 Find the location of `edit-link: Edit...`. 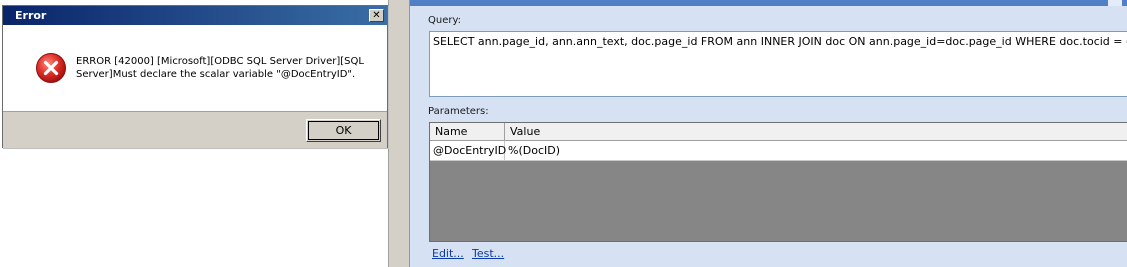

edit-link: Edit... is located at coordinates (448, 253).